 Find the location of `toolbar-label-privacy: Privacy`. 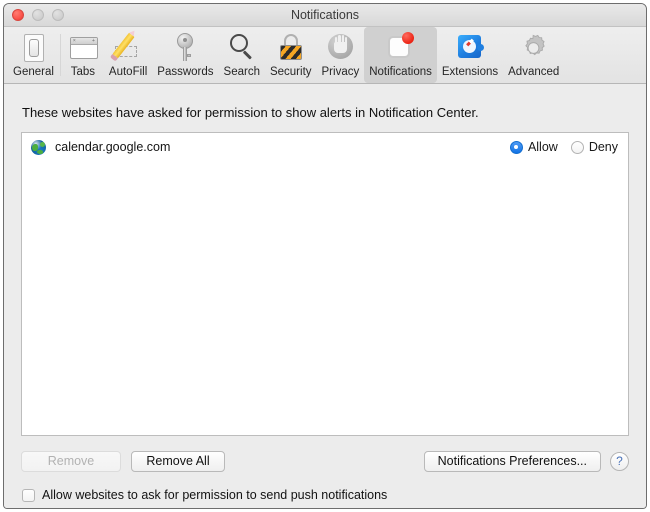

toolbar-label-privacy: Privacy is located at coordinates (340, 72).